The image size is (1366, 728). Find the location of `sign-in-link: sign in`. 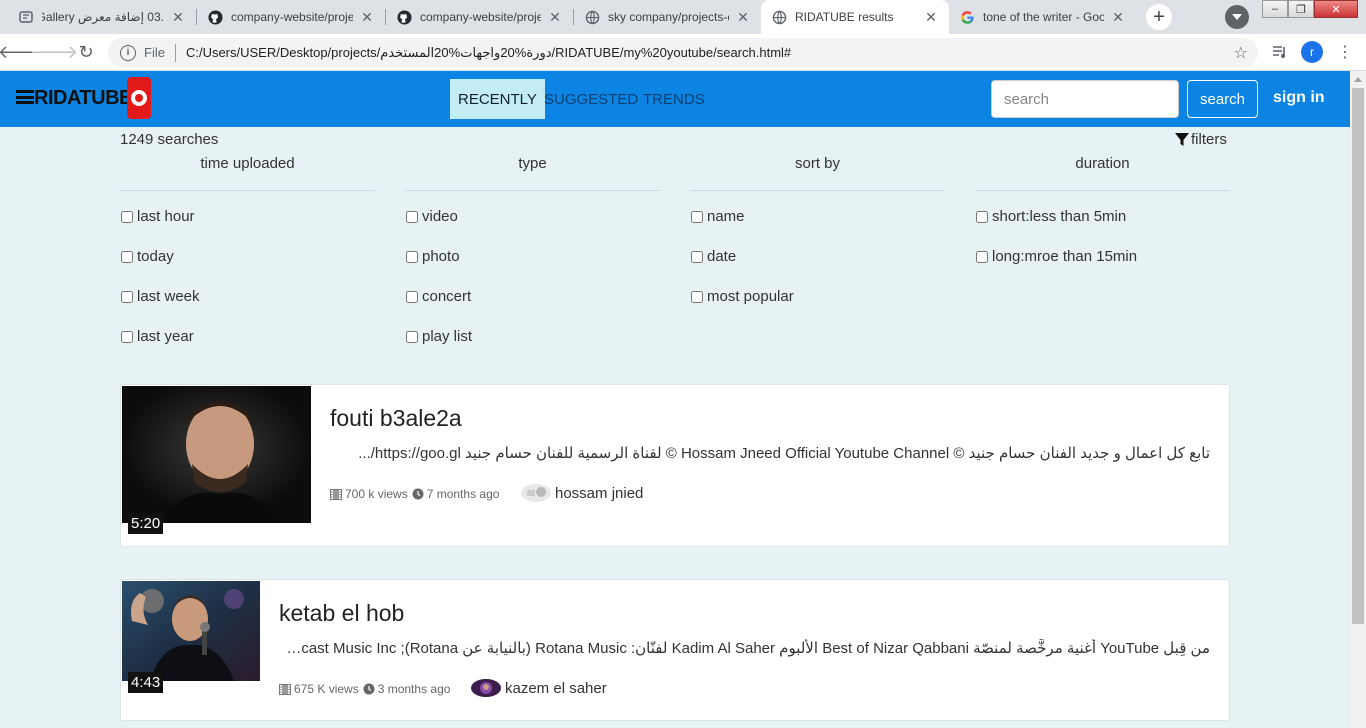

sign-in-link: sign in is located at coordinates (1299, 98).